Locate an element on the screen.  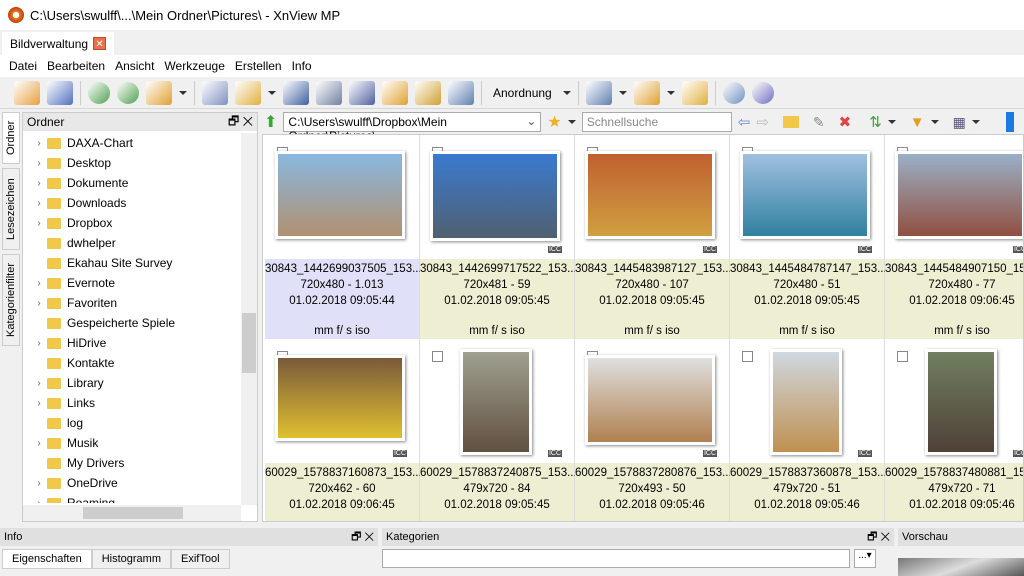
find-icon is located at coordinates (296, 92).